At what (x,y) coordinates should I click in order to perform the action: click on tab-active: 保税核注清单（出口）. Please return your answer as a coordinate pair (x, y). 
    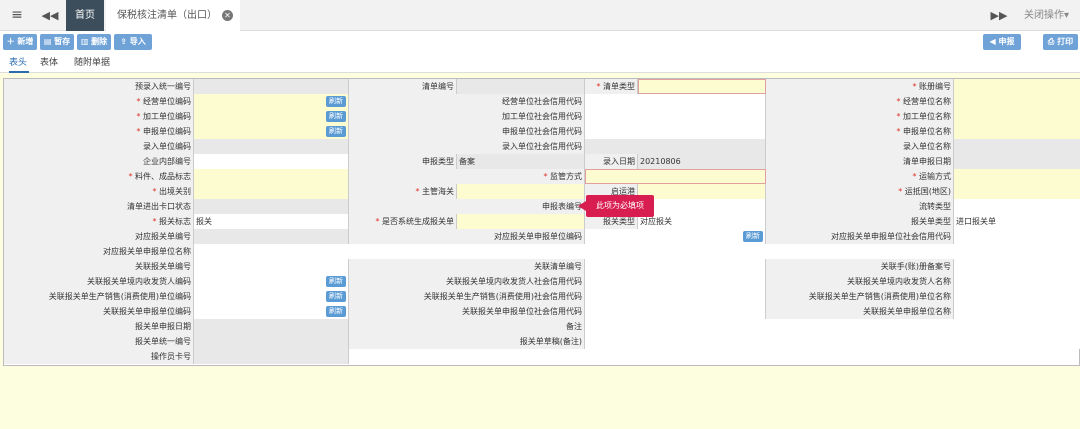
    Looking at the image, I should click on (173, 15).